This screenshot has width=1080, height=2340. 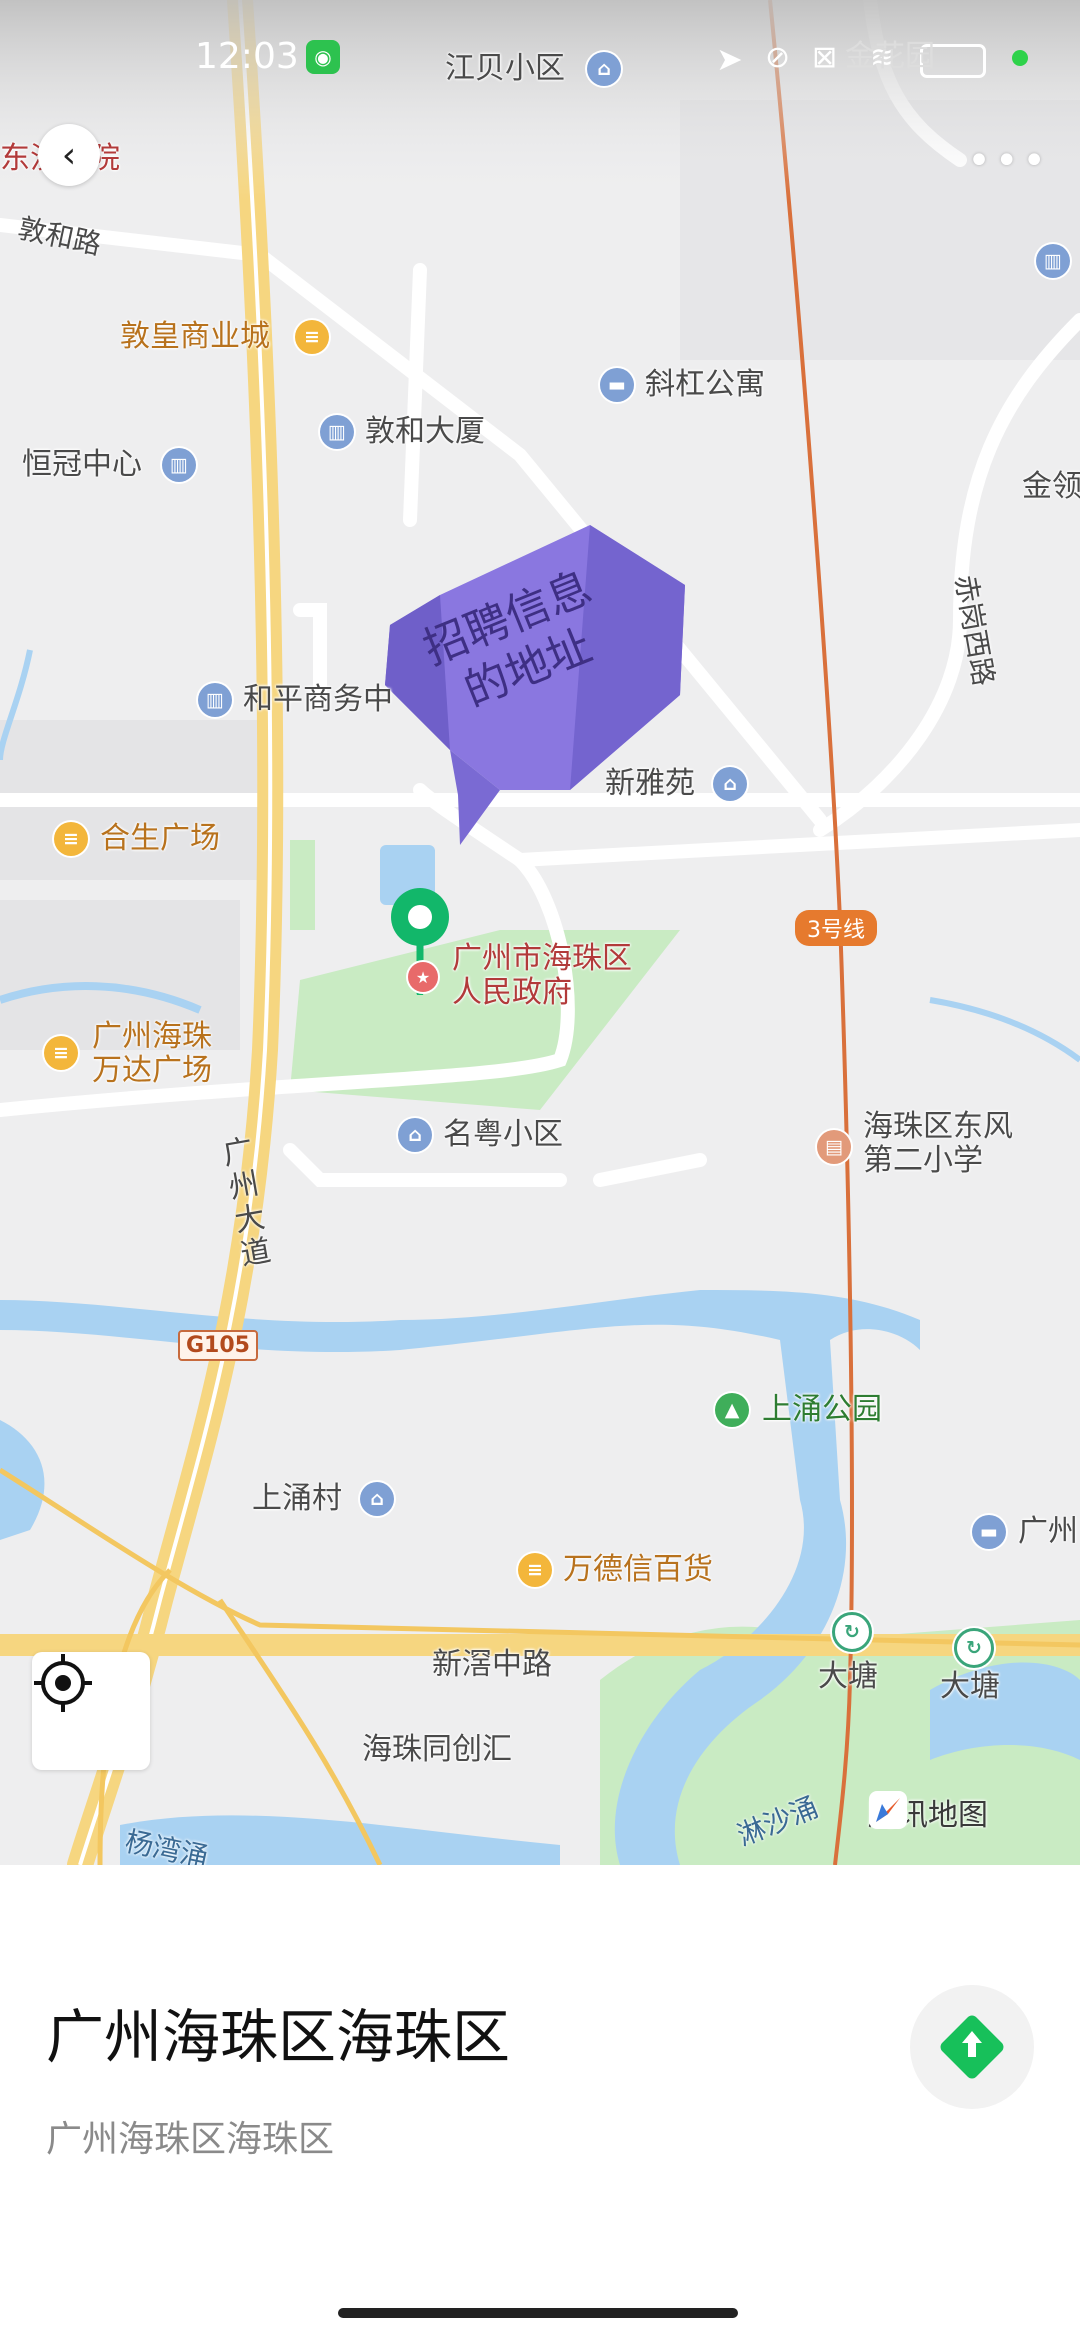 What do you see at coordinates (650, 783) in the screenshot?
I see `label-xinyayuan: 新雅苑` at bounding box center [650, 783].